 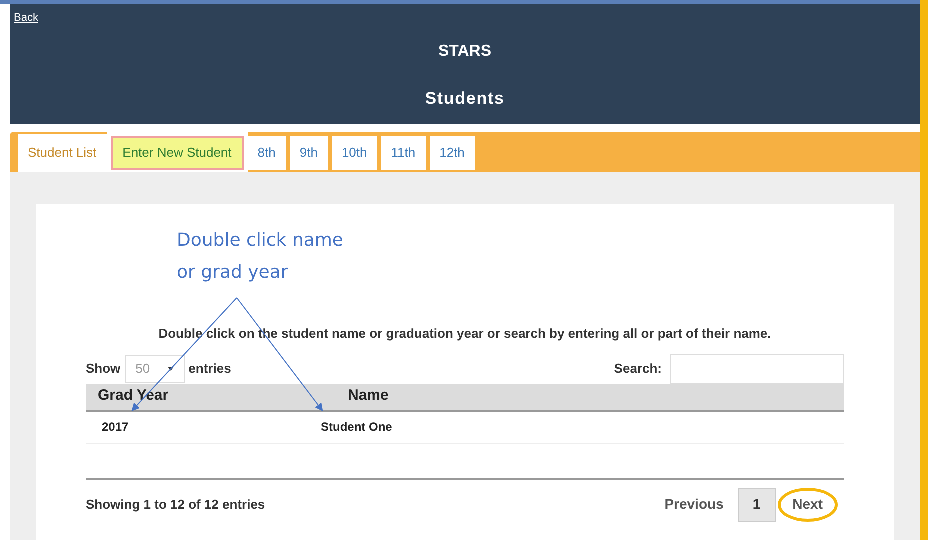 What do you see at coordinates (355, 153) in the screenshot?
I see `tab: 10th` at bounding box center [355, 153].